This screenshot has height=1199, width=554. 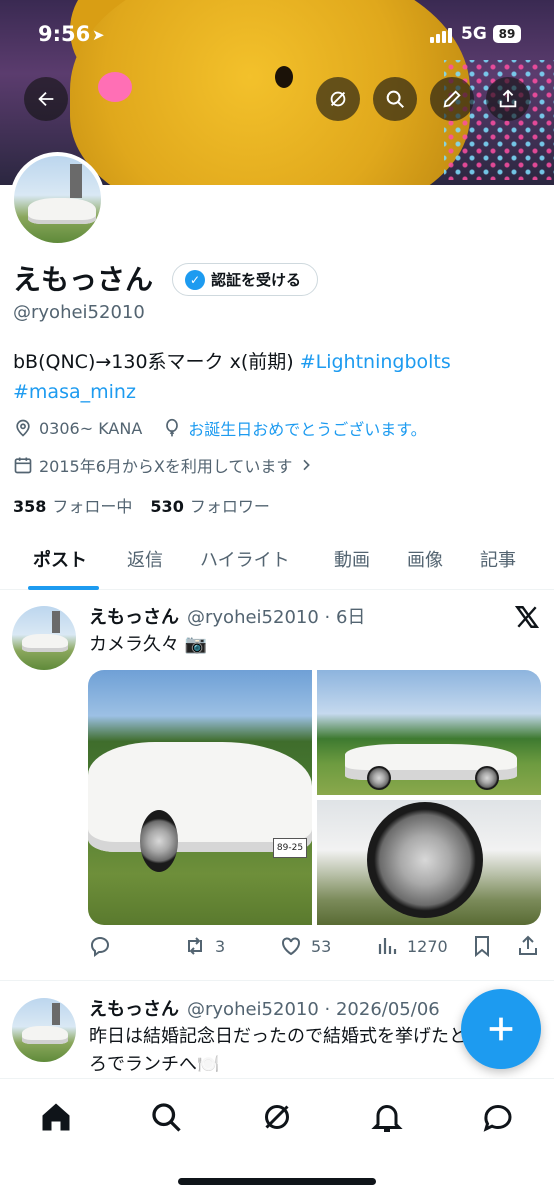 I want to click on reply-button, so click(x=100, y=946).